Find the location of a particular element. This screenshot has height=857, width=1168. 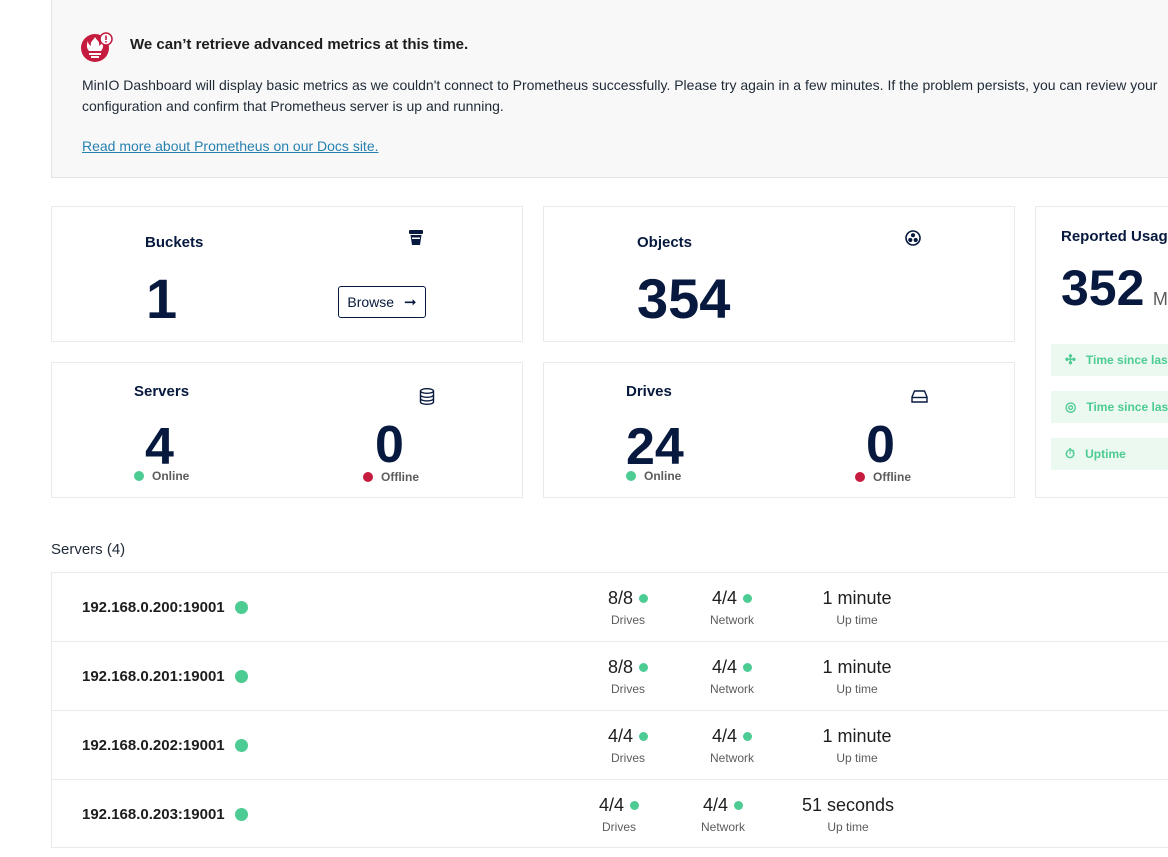

server-endpoint: 192.168.0.203:19001 is located at coordinates (165, 814).